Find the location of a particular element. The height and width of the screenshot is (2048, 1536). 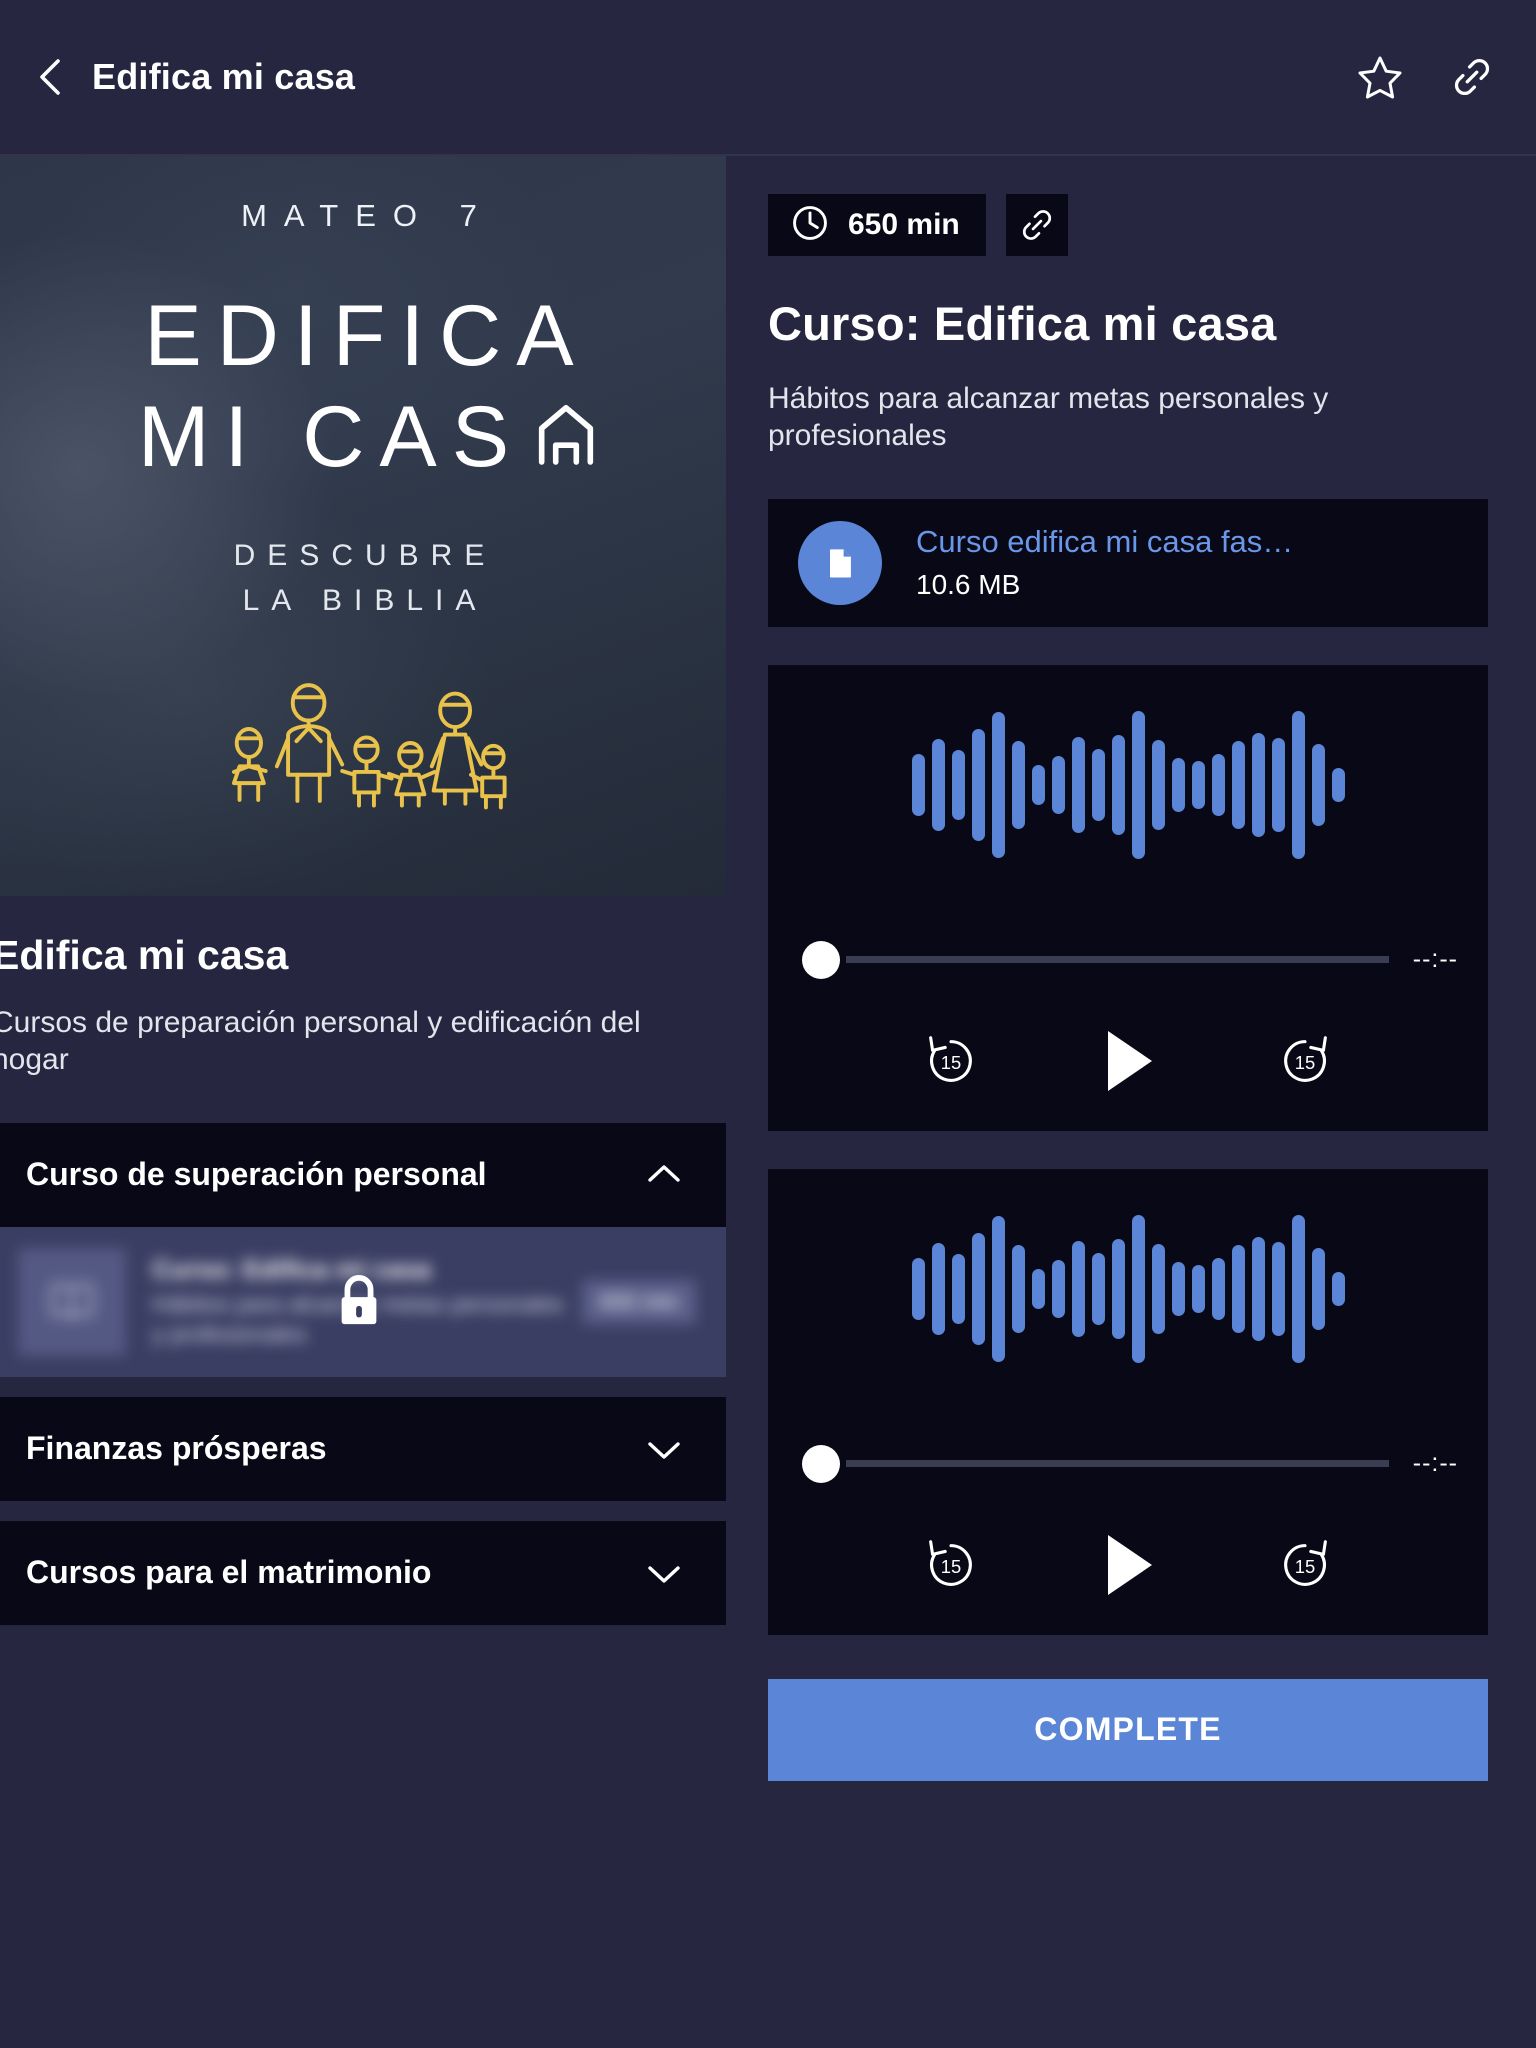

complete-button: COMPLETE is located at coordinates (1128, 1729).